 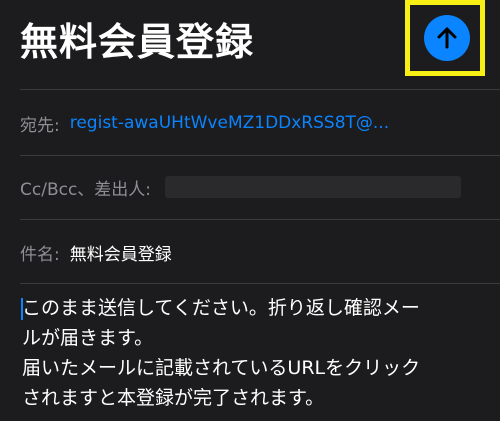 I want to click on to-label: 宛先:, so click(x=40, y=125).